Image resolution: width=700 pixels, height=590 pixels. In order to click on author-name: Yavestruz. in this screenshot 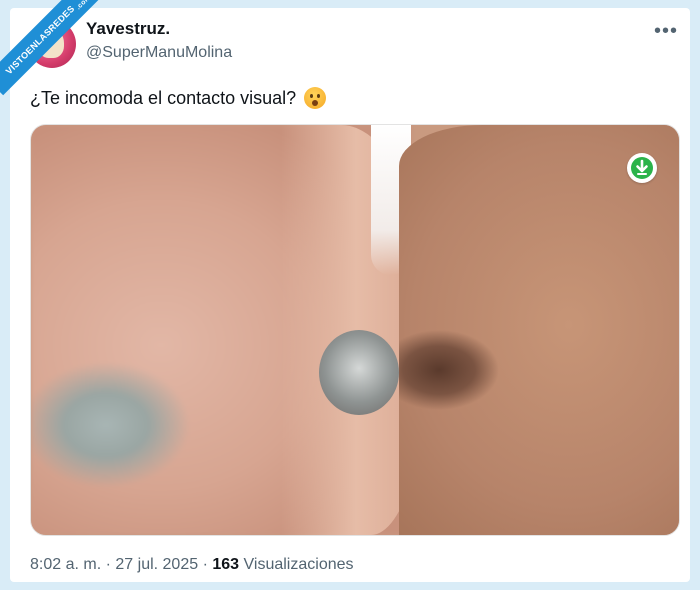, I will do `click(128, 29)`.